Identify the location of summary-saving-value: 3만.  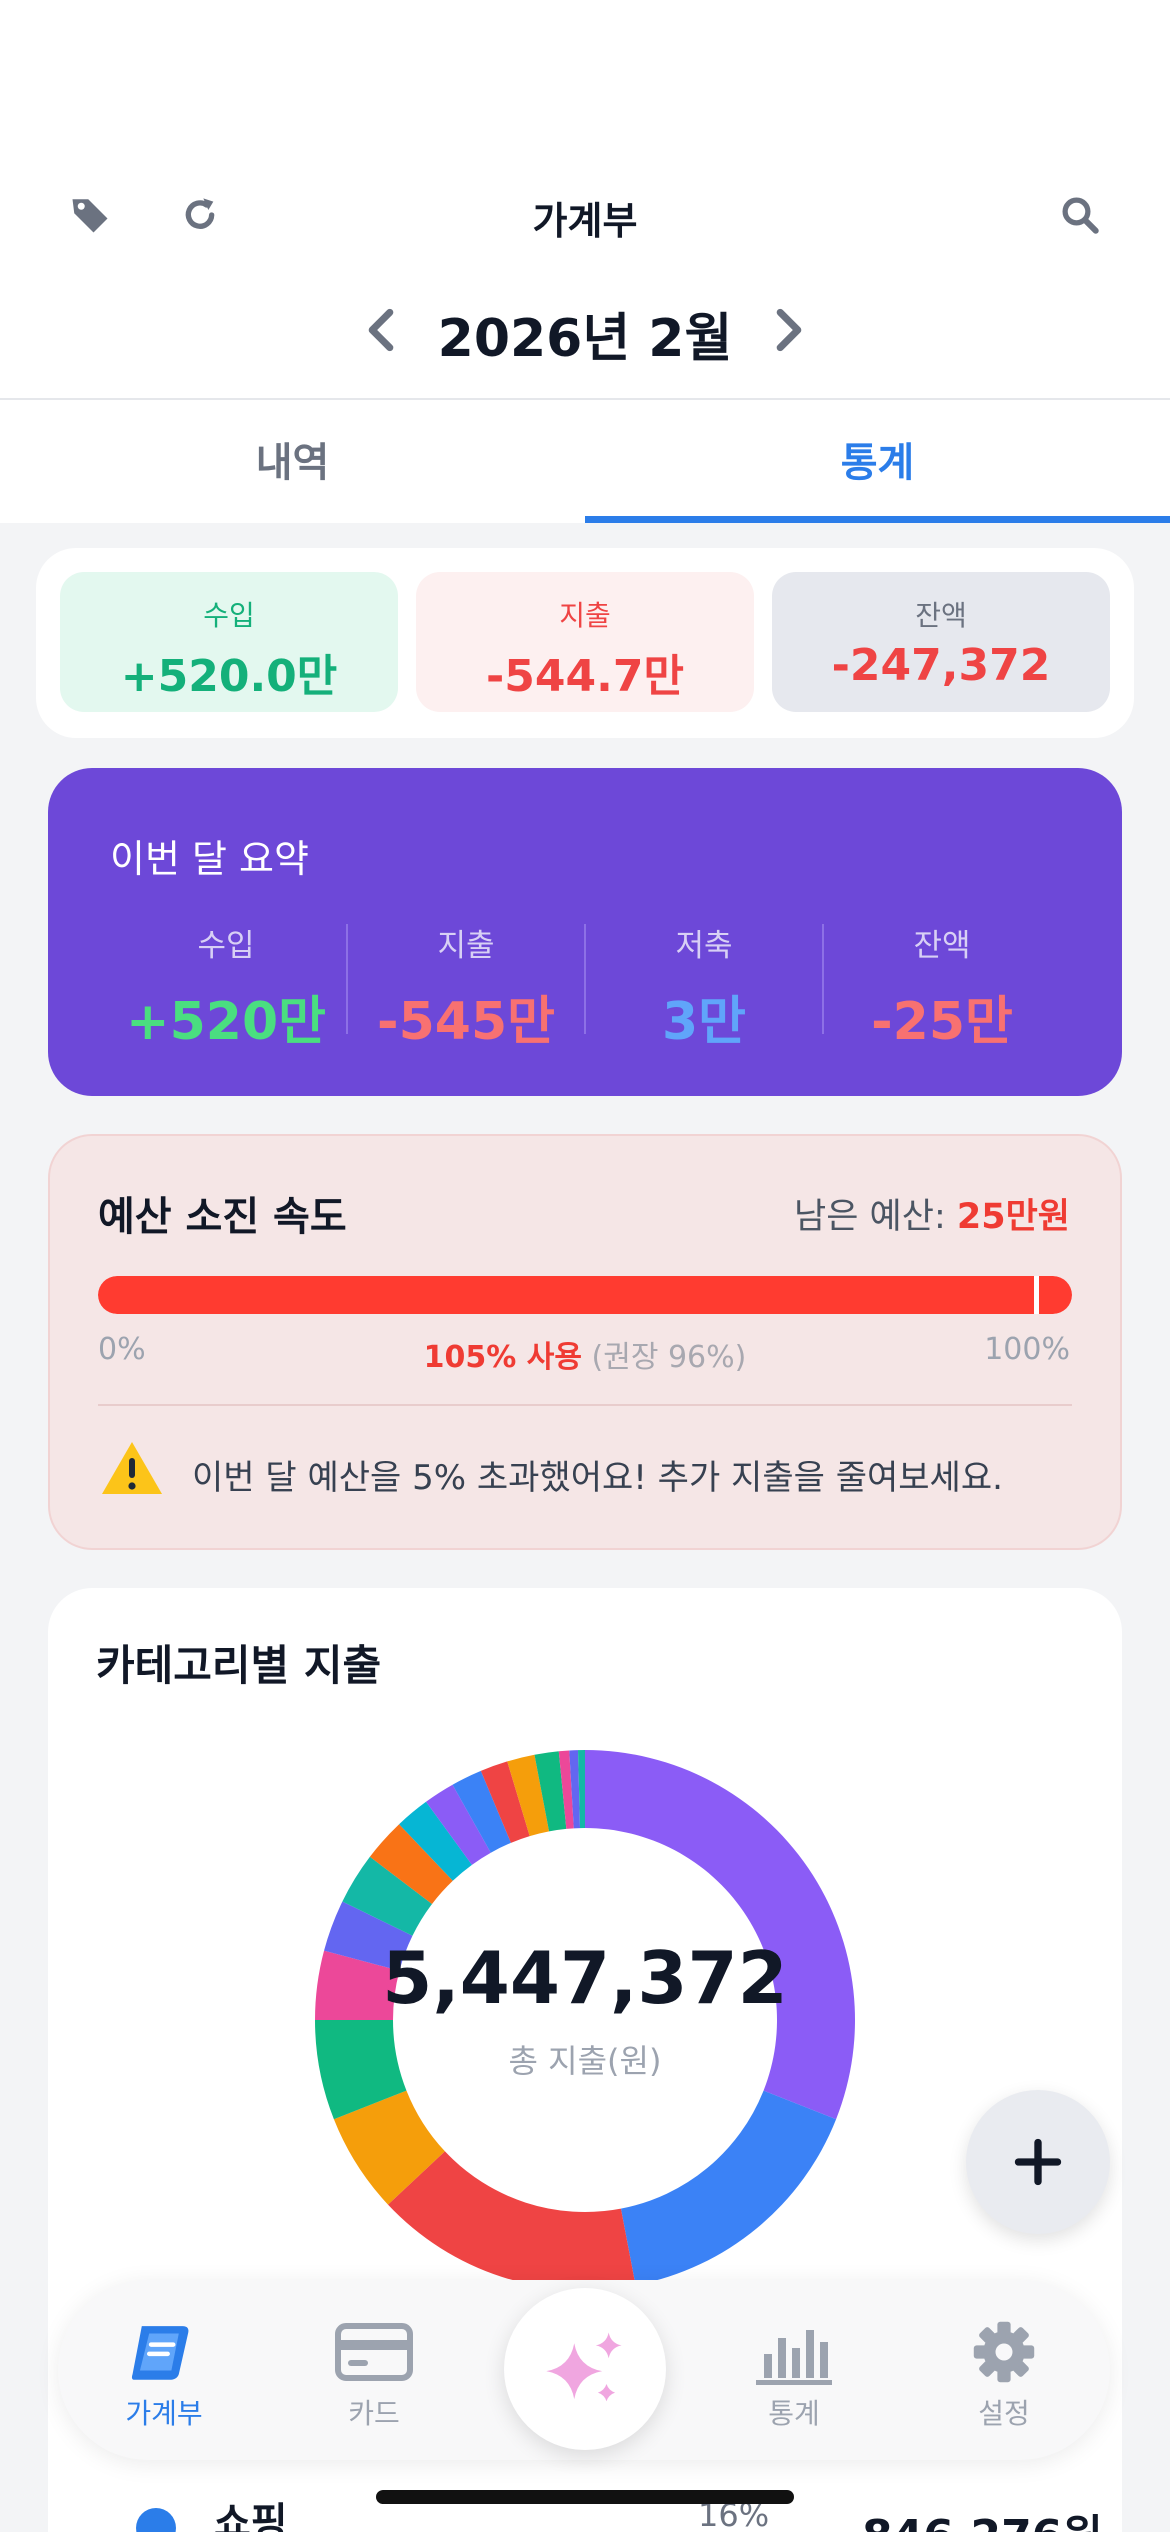
(704, 1022).